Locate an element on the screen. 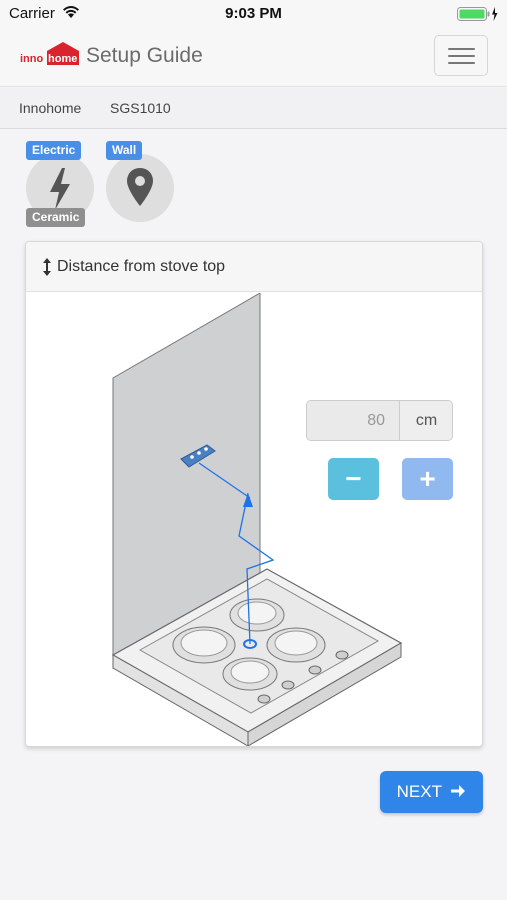 Image resolution: width=507 pixels, height=900 pixels. battery-icon is located at coordinates (477, 14).